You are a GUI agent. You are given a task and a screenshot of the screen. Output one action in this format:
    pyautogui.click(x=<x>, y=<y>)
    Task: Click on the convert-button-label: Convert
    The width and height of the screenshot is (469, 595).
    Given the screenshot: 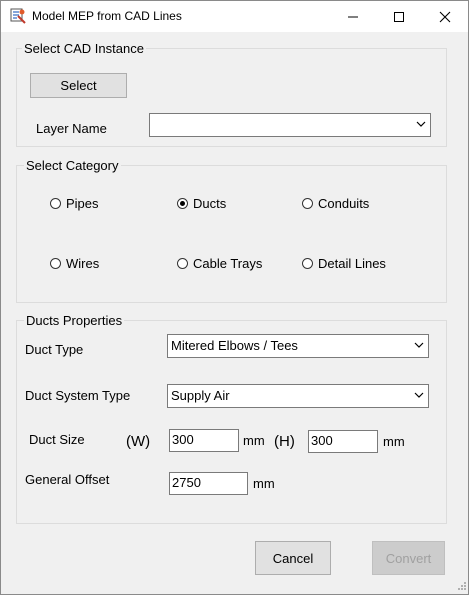 What is the action you would take?
    pyautogui.click(x=408, y=558)
    